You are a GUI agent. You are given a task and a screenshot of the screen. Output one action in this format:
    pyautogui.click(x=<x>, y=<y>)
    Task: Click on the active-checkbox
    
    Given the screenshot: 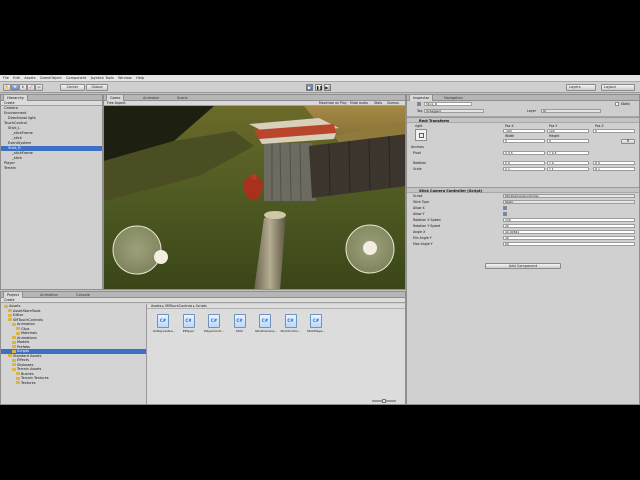 What is the action you would take?
    pyautogui.click(x=419, y=104)
    